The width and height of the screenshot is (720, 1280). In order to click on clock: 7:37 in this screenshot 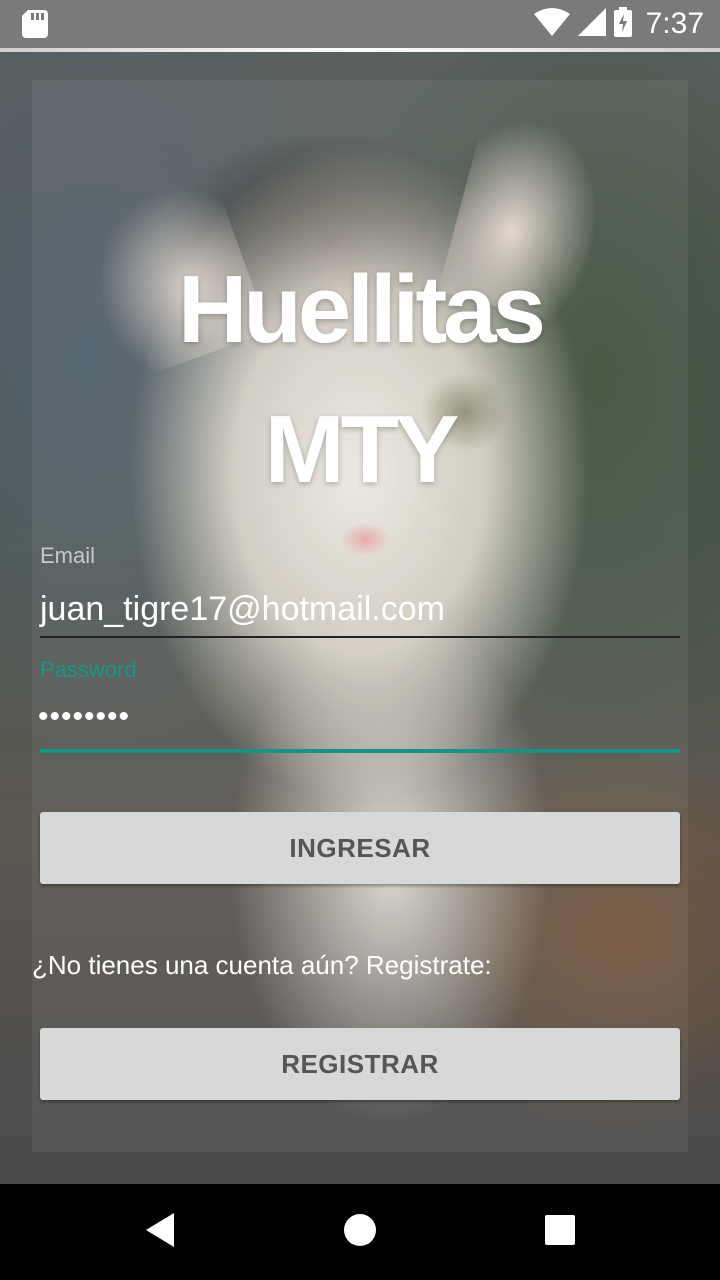, I will do `click(674, 23)`.